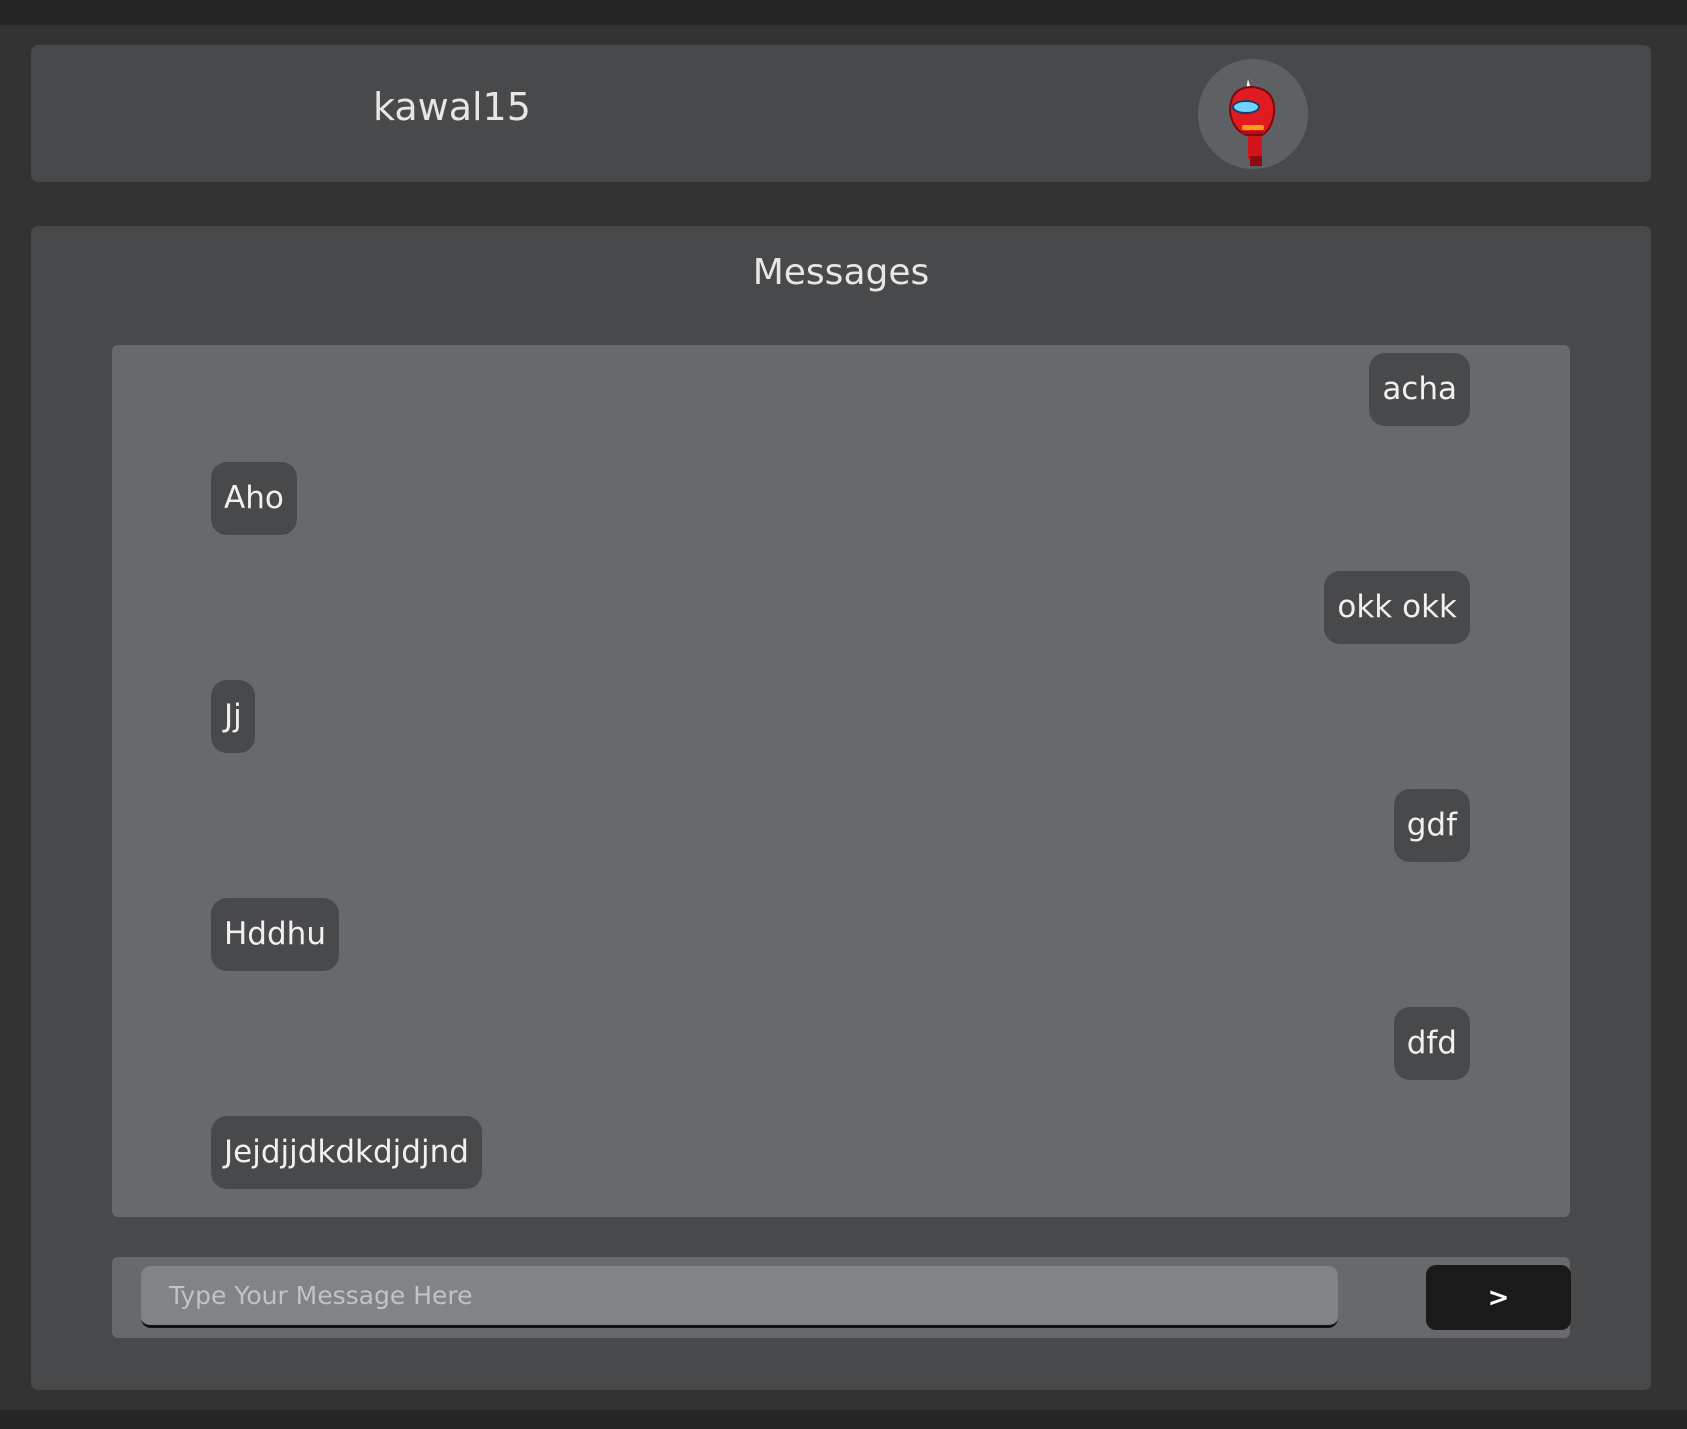 The image size is (1687, 1429). Describe the element at coordinates (1431, 825) in the screenshot. I see `message-bubble: gdf` at that location.